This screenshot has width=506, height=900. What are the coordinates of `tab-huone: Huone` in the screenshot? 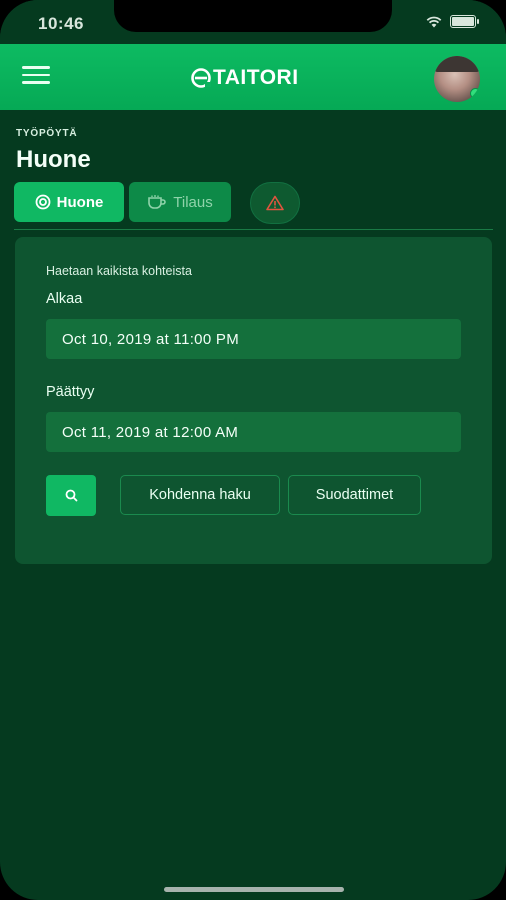 It's located at (69, 202).